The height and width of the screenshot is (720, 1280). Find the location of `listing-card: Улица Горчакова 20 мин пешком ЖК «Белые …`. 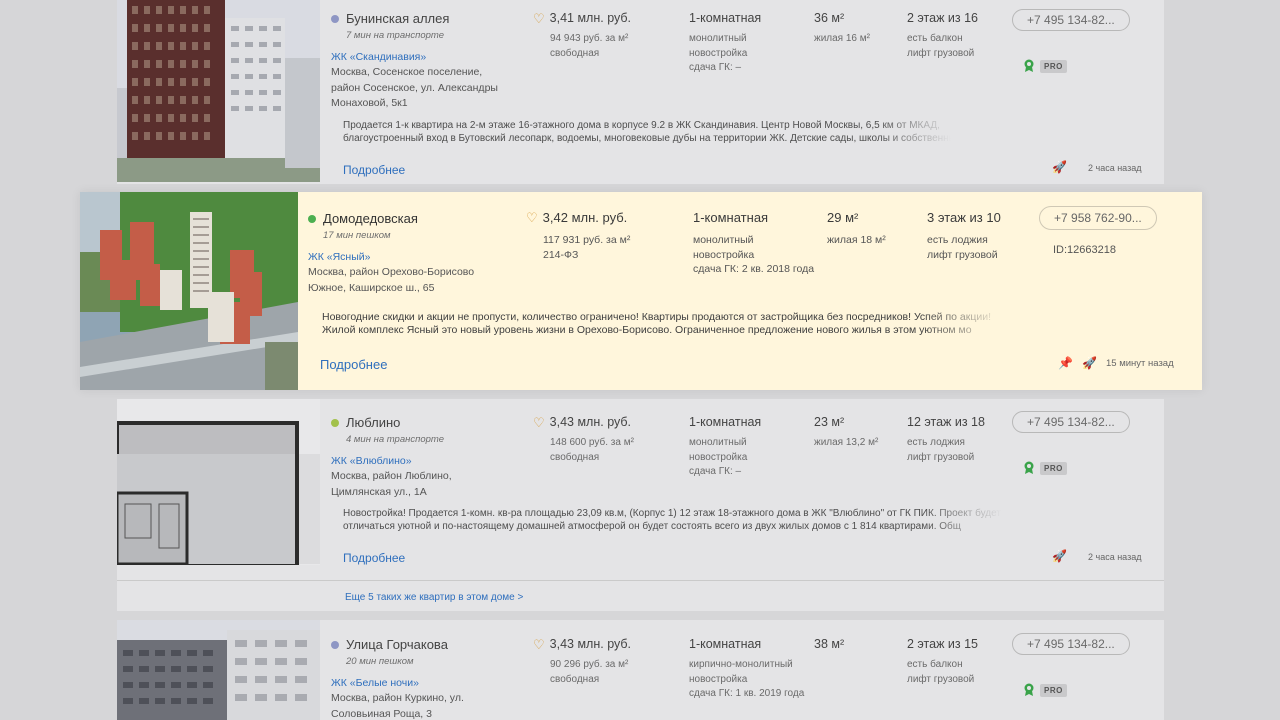

listing-card: Улица Горчакова 20 мин пешком ЖК «Белые … is located at coordinates (640, 670).